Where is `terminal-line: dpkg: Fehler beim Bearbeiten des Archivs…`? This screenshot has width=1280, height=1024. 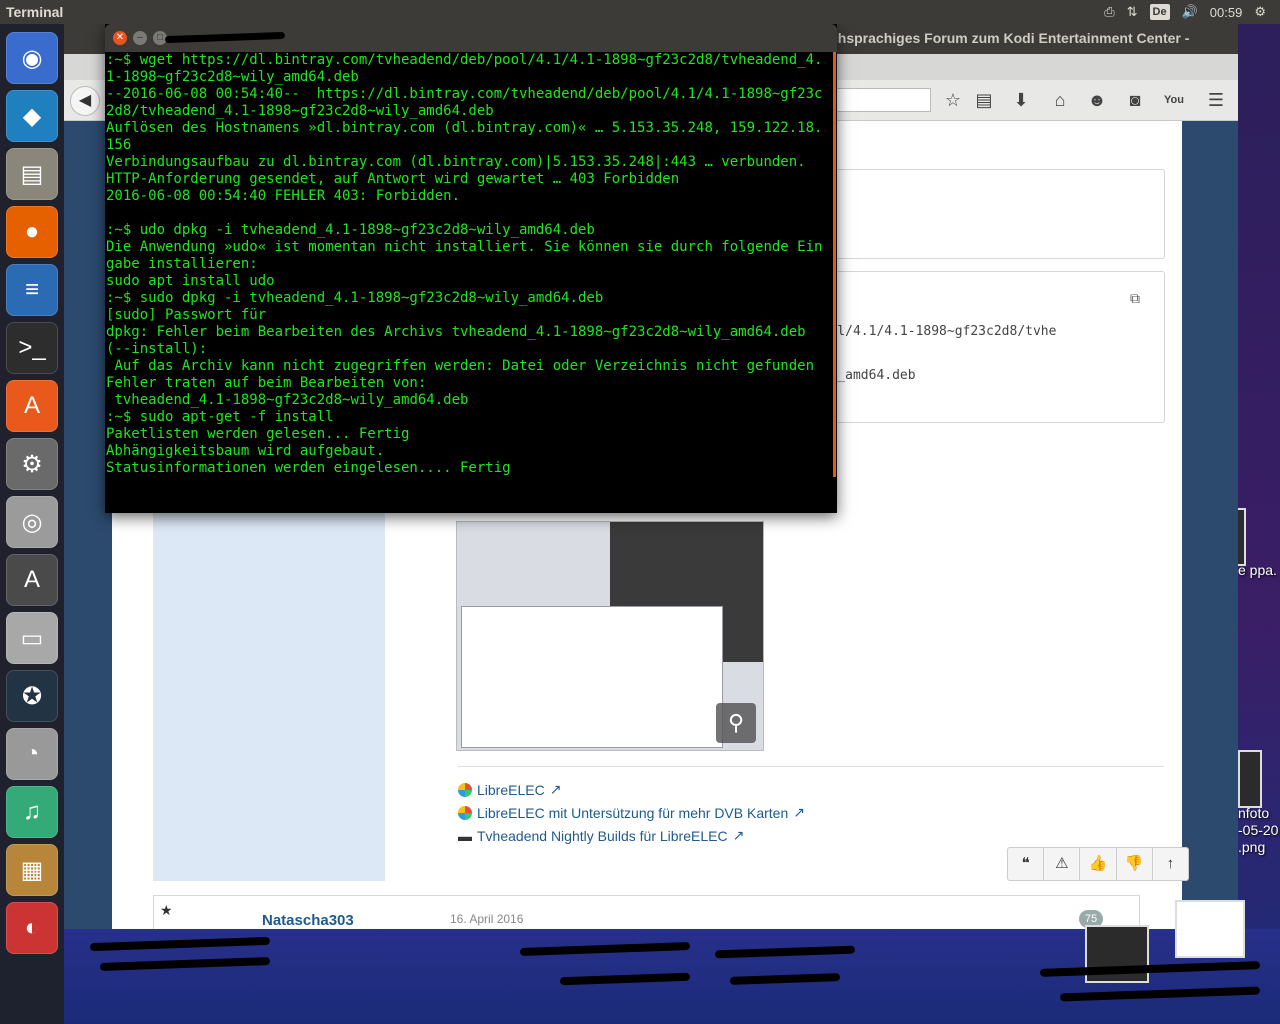 terminal-line: dpkg: Fehler beim Bearbeiten des Archivs… is located at coordinates (460, 340).